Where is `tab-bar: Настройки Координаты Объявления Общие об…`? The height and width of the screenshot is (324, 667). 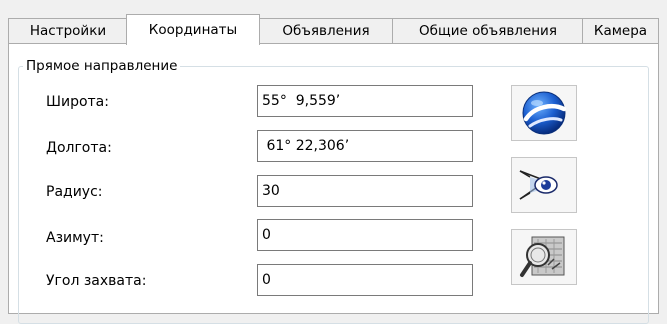 tab-bar: Настройки Координаты Объявления Общие об… is located at coordinates (333, 29).